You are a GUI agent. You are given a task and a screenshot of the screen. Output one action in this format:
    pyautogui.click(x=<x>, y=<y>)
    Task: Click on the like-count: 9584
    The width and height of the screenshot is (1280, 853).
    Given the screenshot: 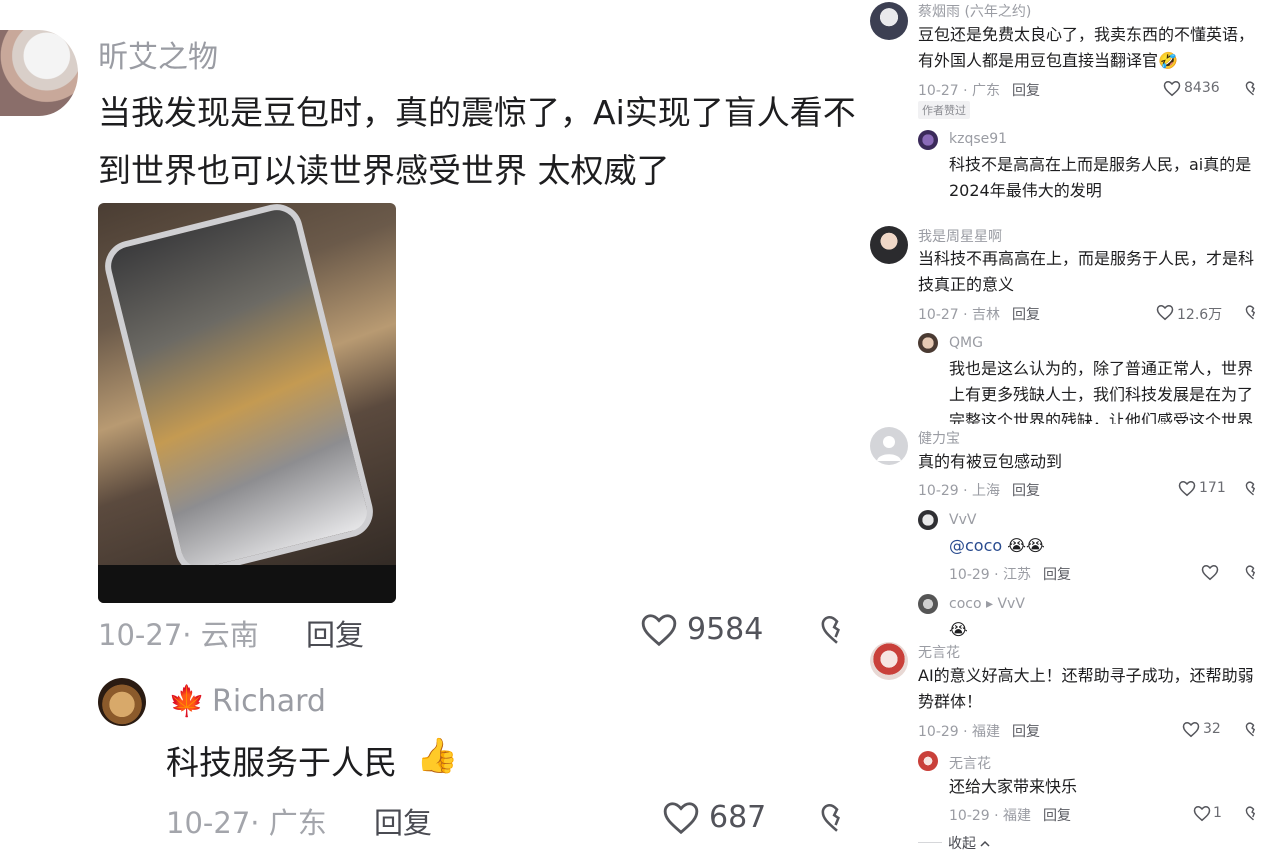 What is the action you would take?
    pyautogui.click(x=725, y=629)
    